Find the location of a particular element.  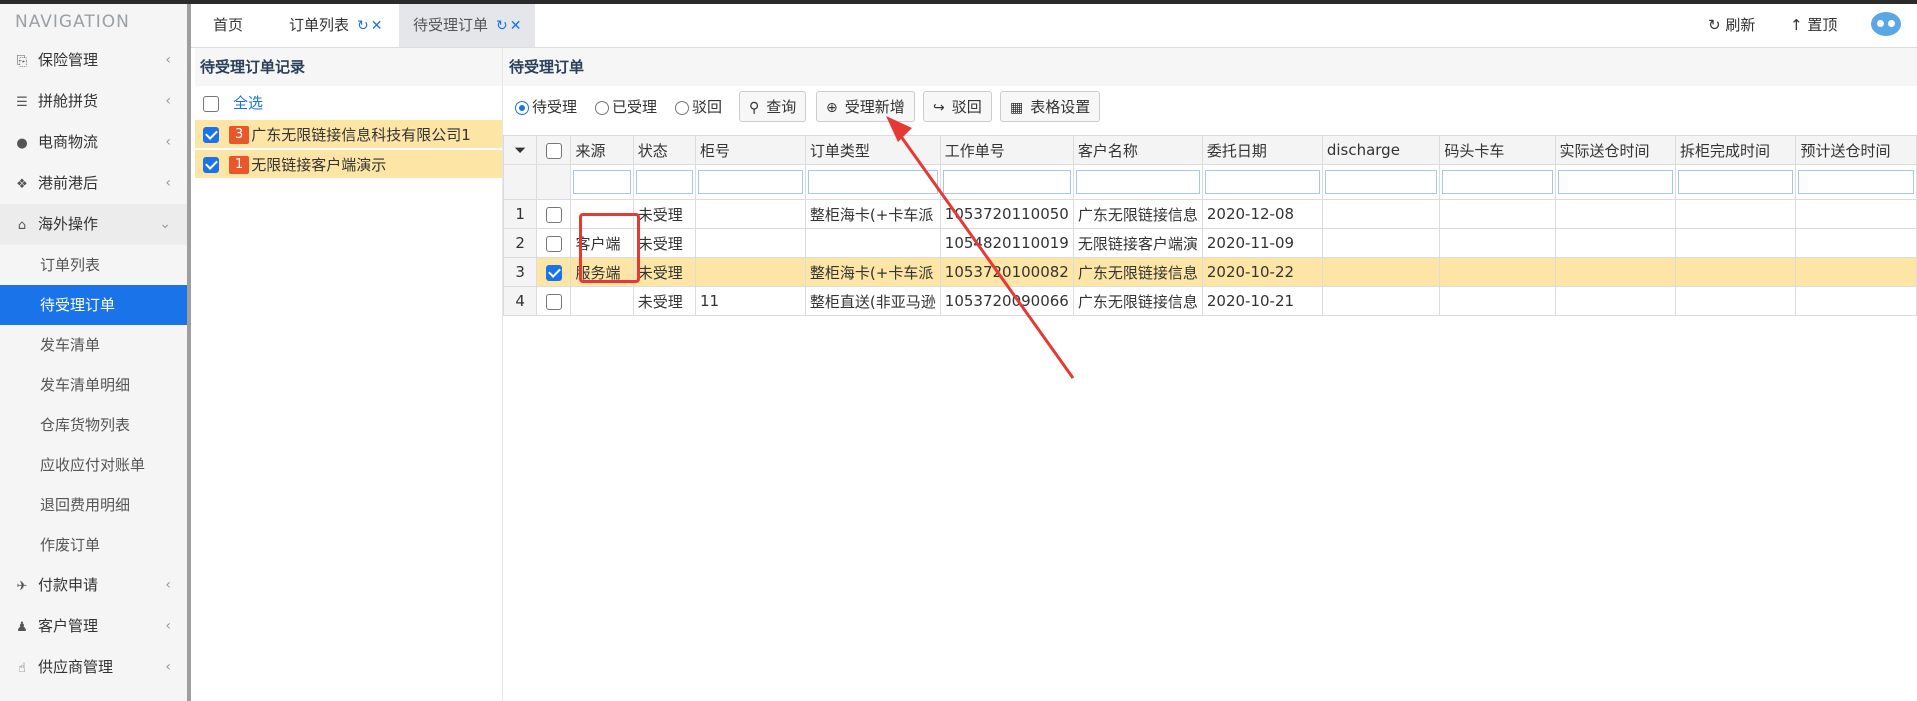

sidebar-item-port: ❖ 港前港后 ‹ is located at coordinates (93, 183).